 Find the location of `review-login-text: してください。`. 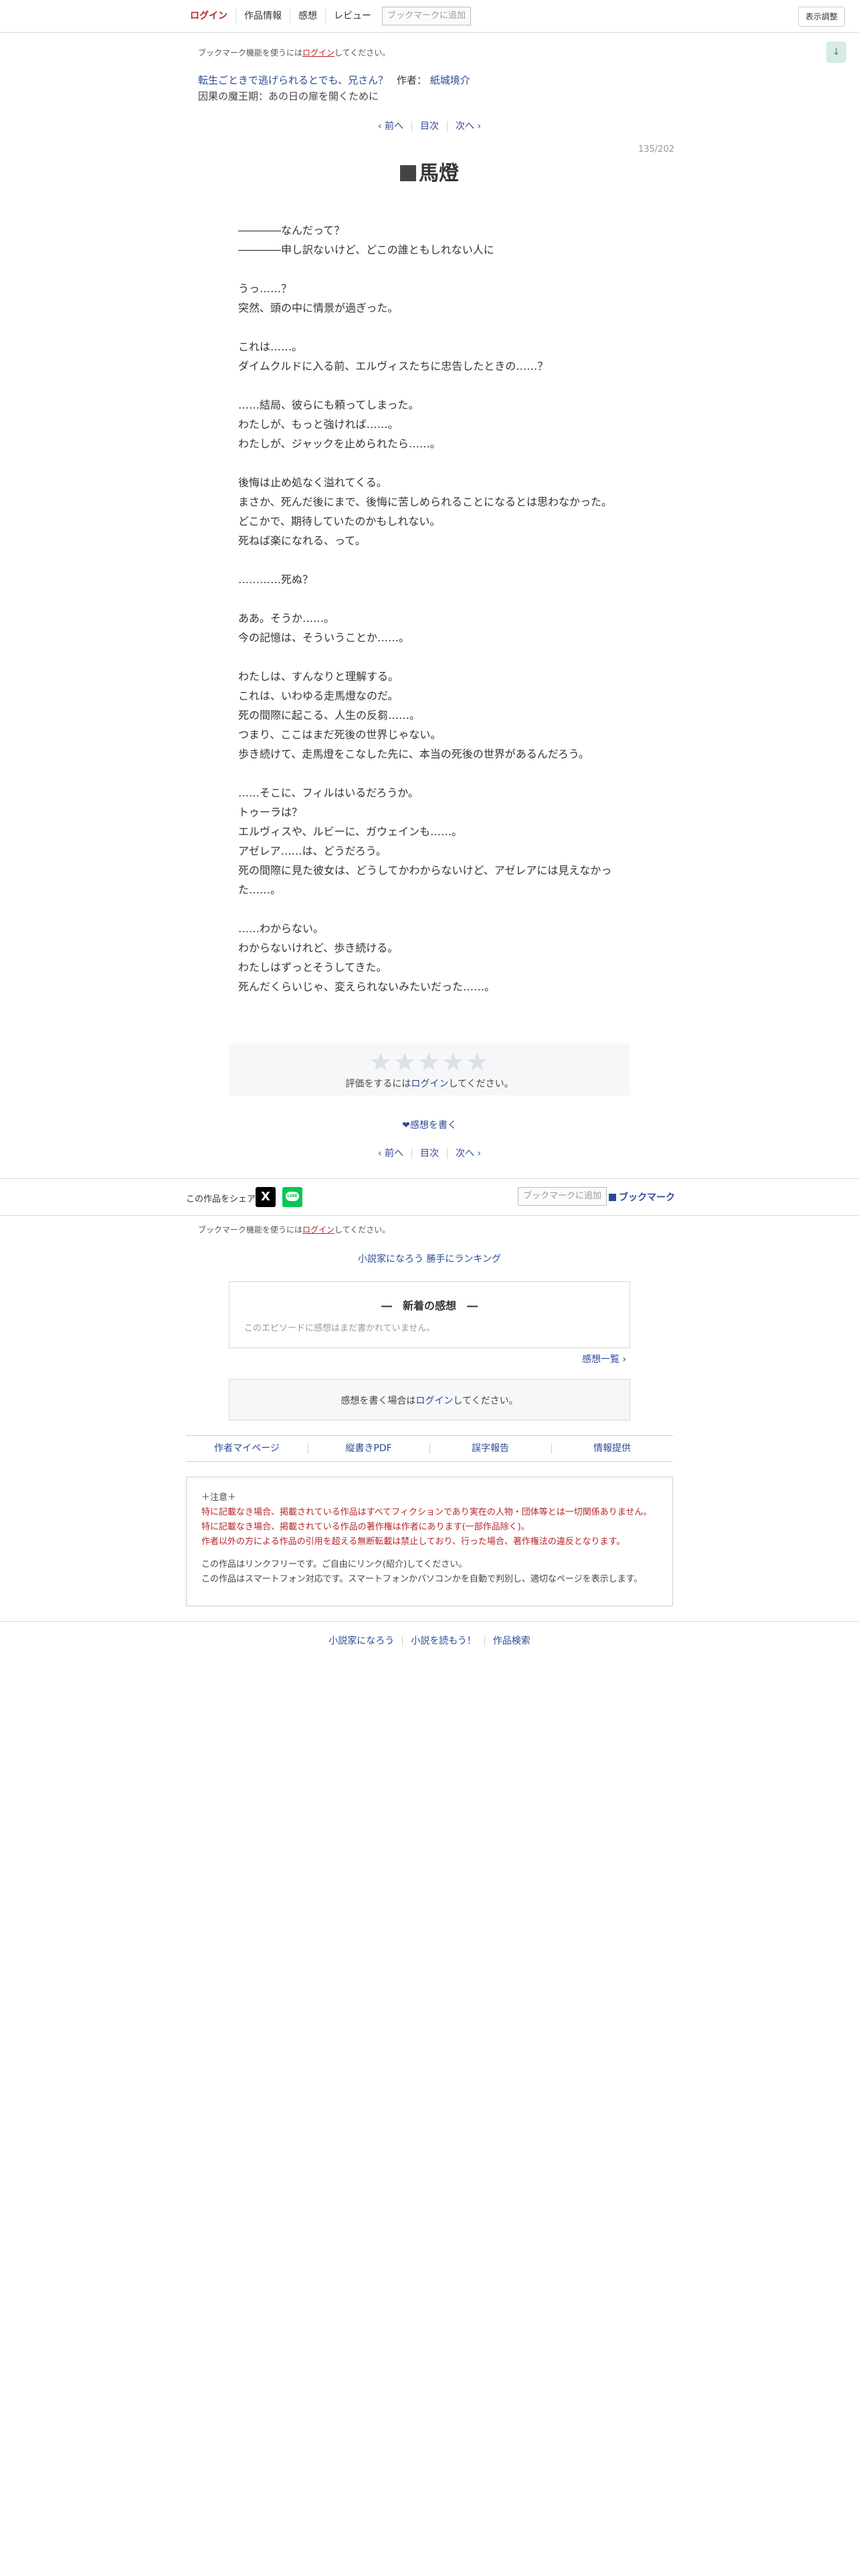

review-login-text: してください。 is located at coordinates (486, 1401).